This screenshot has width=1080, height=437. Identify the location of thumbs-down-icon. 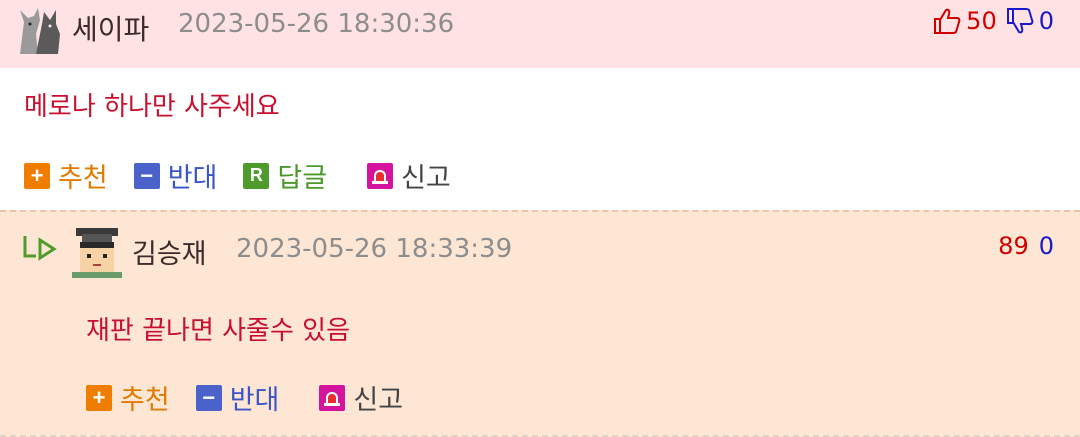
(1020, 21).